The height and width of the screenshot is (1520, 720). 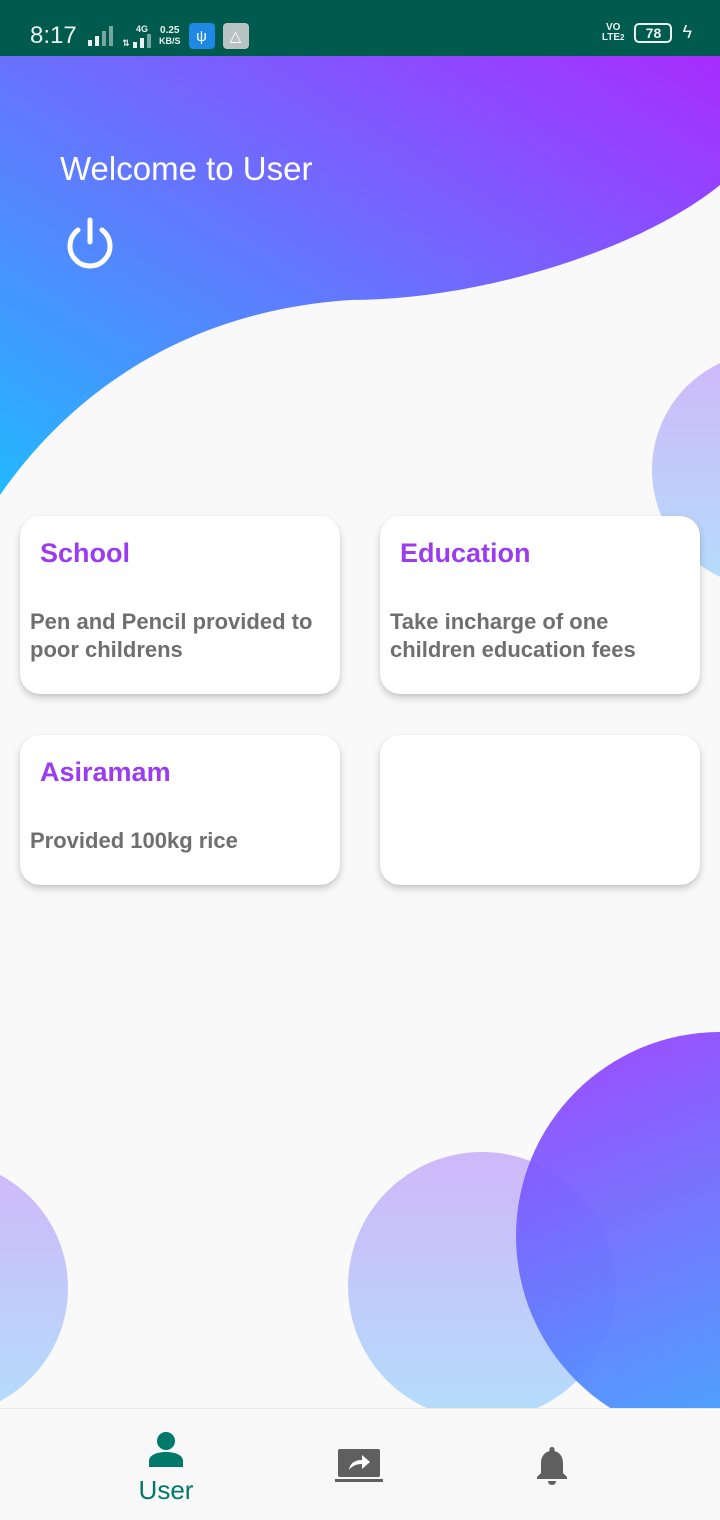 I want to click on bell-icon, so click(x=552, y=1466).